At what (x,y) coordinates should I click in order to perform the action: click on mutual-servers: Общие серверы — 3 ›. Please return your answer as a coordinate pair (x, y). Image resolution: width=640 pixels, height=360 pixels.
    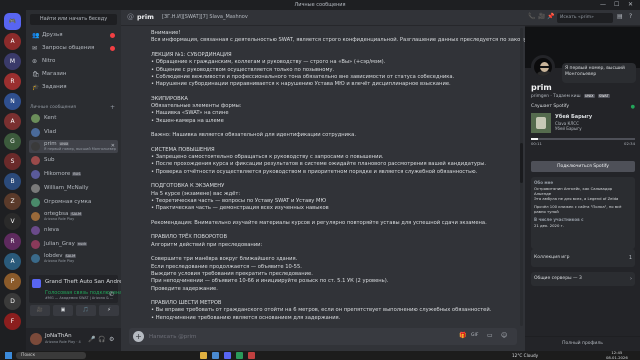
    Looking at the image, I should click on (583, 279).